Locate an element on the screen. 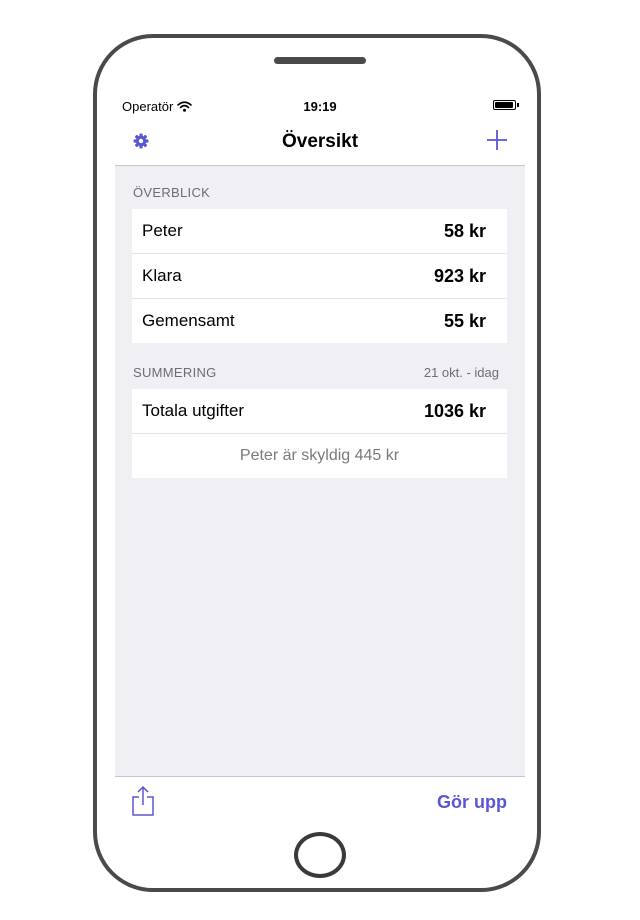 This screenshot has width=640, height=920. battery-icon is located at coordinates (506, 105).